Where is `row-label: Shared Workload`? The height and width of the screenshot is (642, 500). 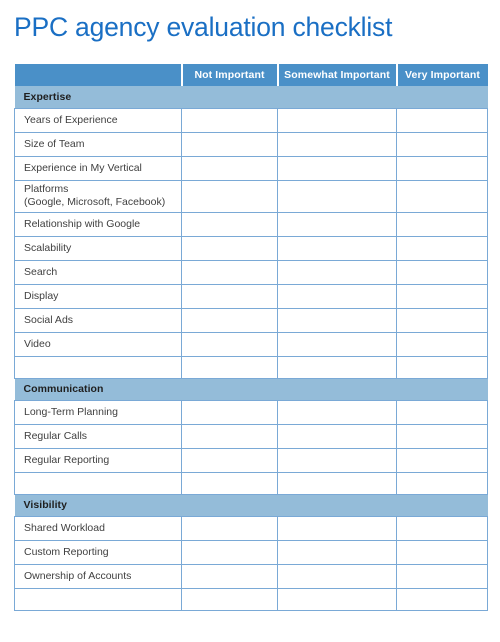
row-label: Shared Workload is located at coordinates (64, 527).